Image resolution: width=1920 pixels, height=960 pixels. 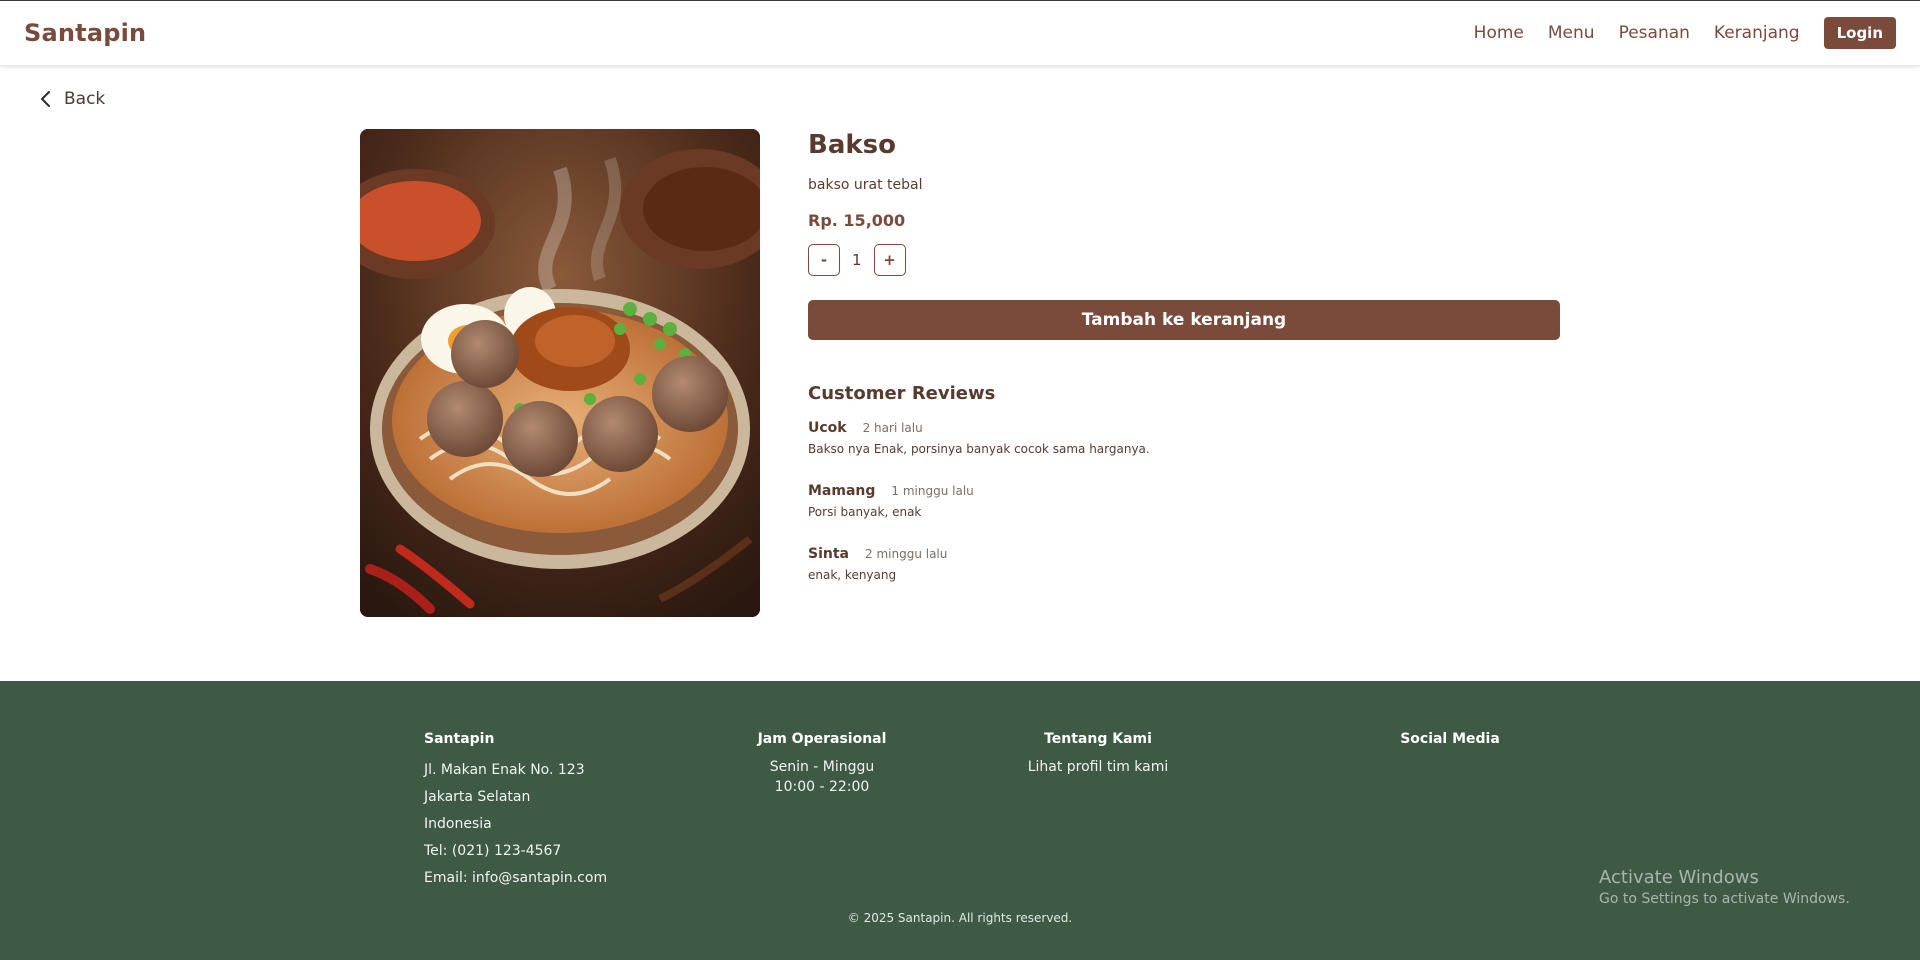 What do you see at coordinates (477, 797) in the screenshot?
I see `footer-city: Jakarta Selatan` at bounding box center [477, 797].